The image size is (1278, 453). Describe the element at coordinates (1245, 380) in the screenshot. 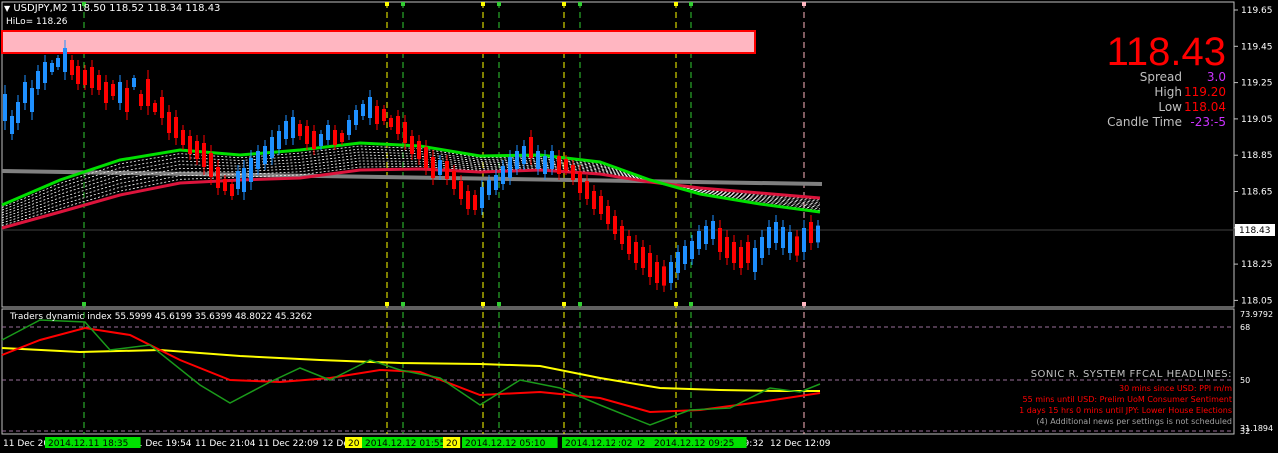

I see `tdi-tick-label: 50` at that location.